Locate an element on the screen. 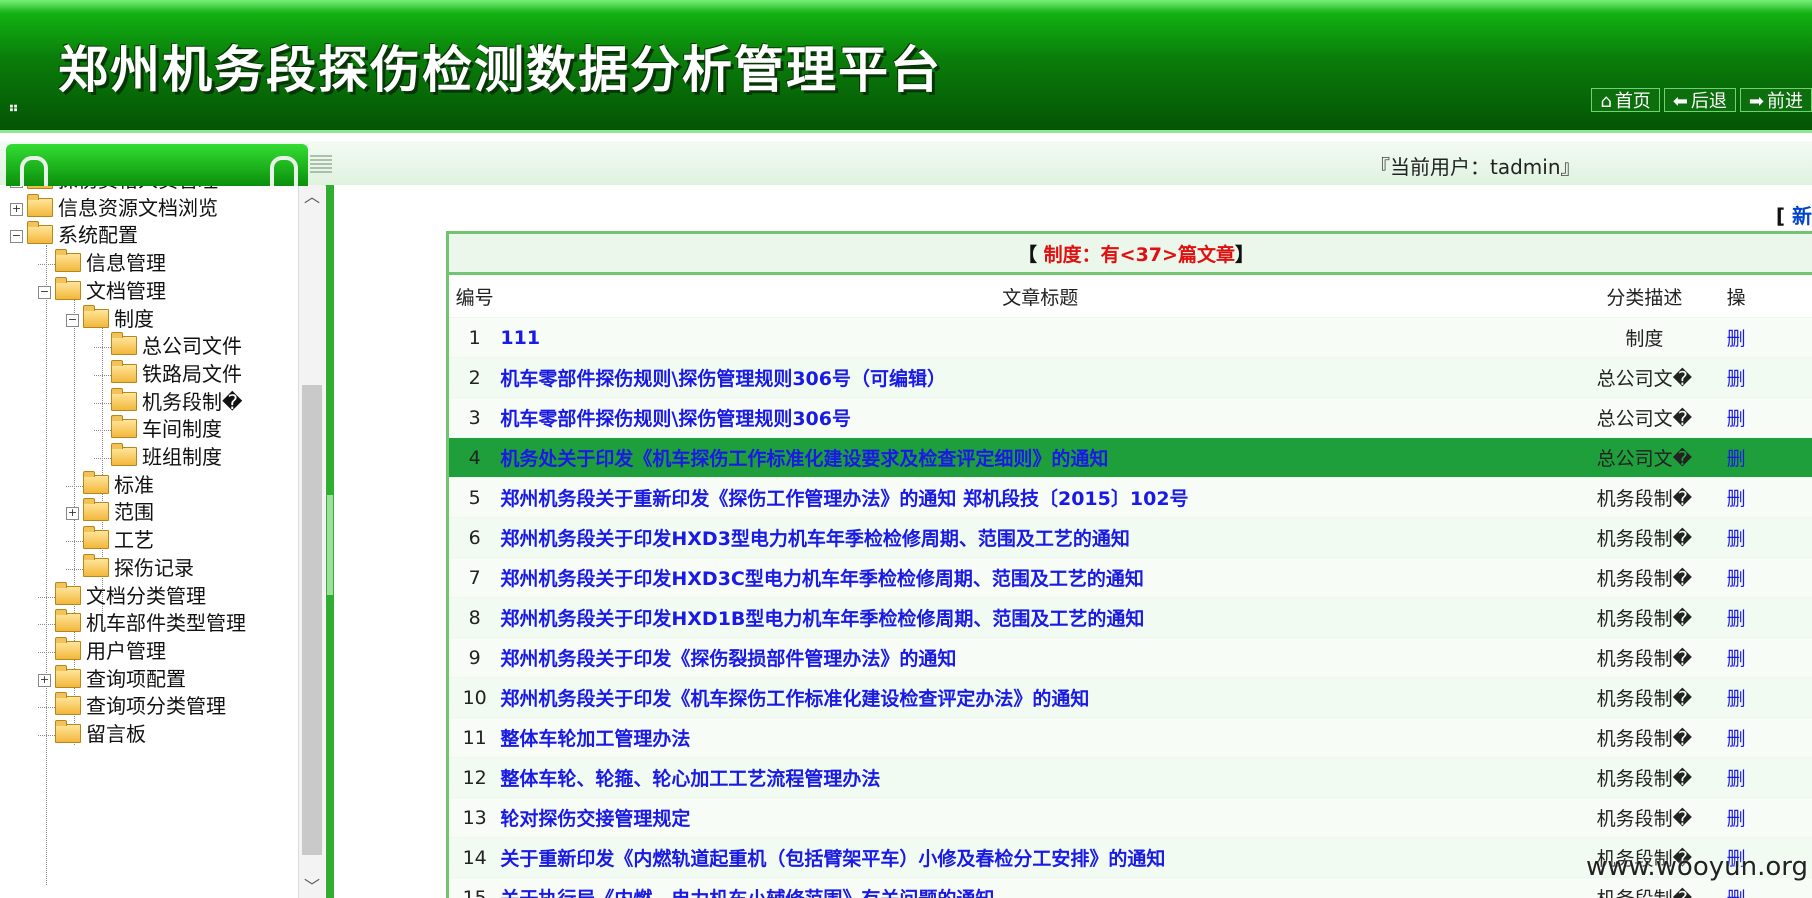 This screenshot has height=898, width=1812. article-title-link: 机车零部件探伤规则\探伤管理规则306号（可编辑） is located at coordinates (723, 379).